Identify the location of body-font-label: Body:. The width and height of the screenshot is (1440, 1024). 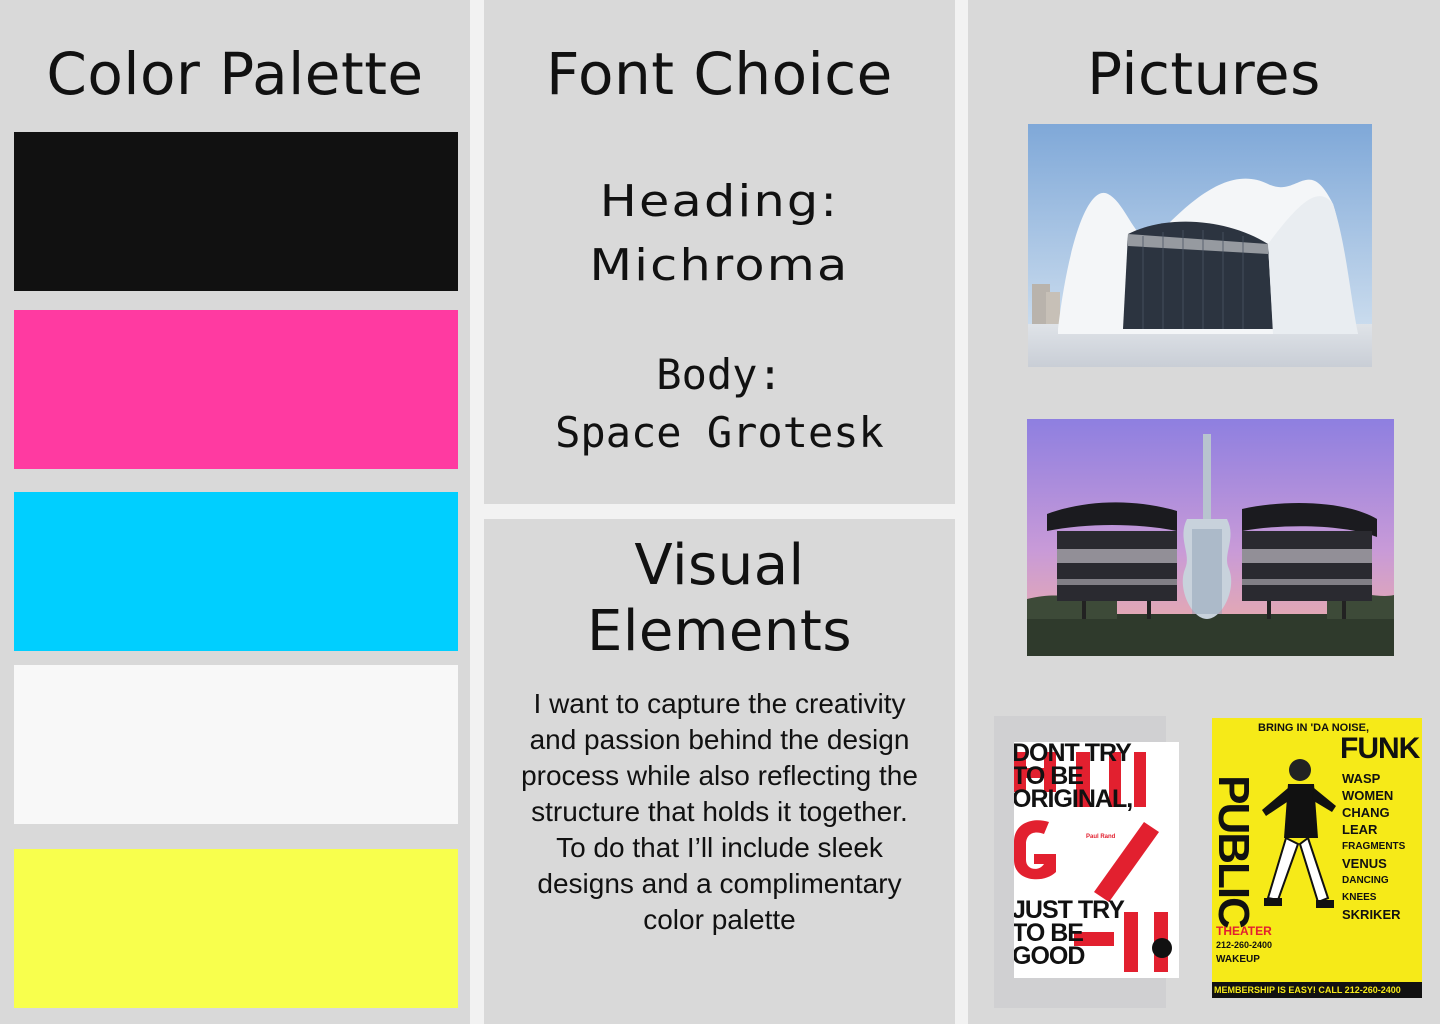
(719, 374).